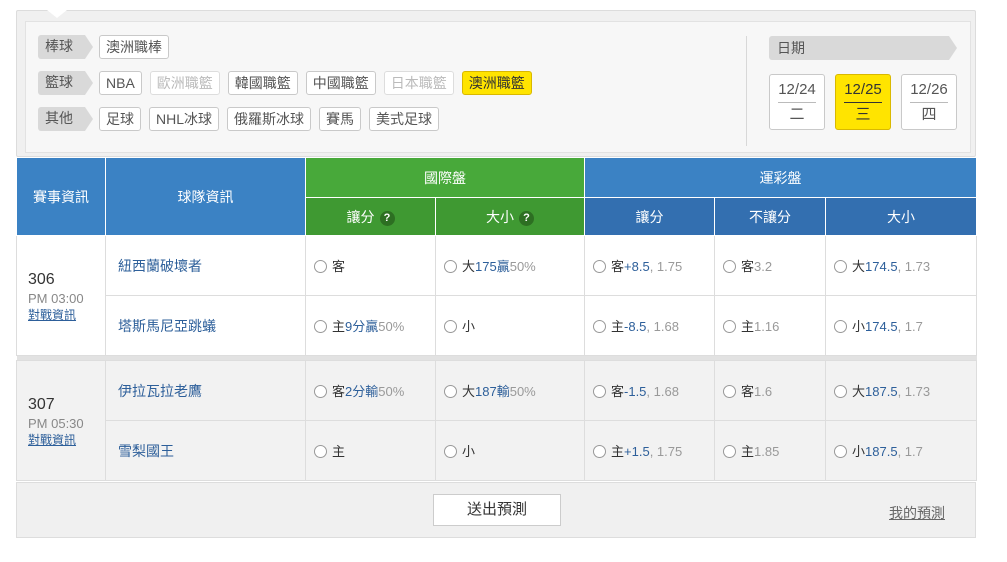 Image resolution: width=1007 pixels, height=562 pixels. Describe the element at coordinates (767, 451) in the screenshot. I see `bet-odds: 1.85` at that location.